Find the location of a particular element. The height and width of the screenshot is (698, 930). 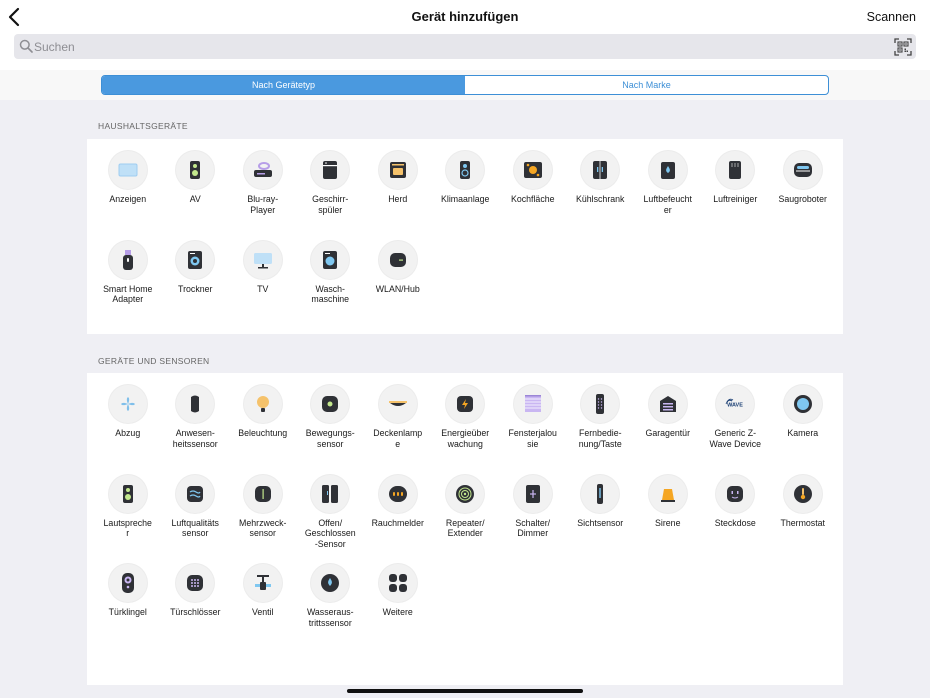

segment-bar: Nach Gerätetyp Nach Marke is located at coordinates (465, 85).